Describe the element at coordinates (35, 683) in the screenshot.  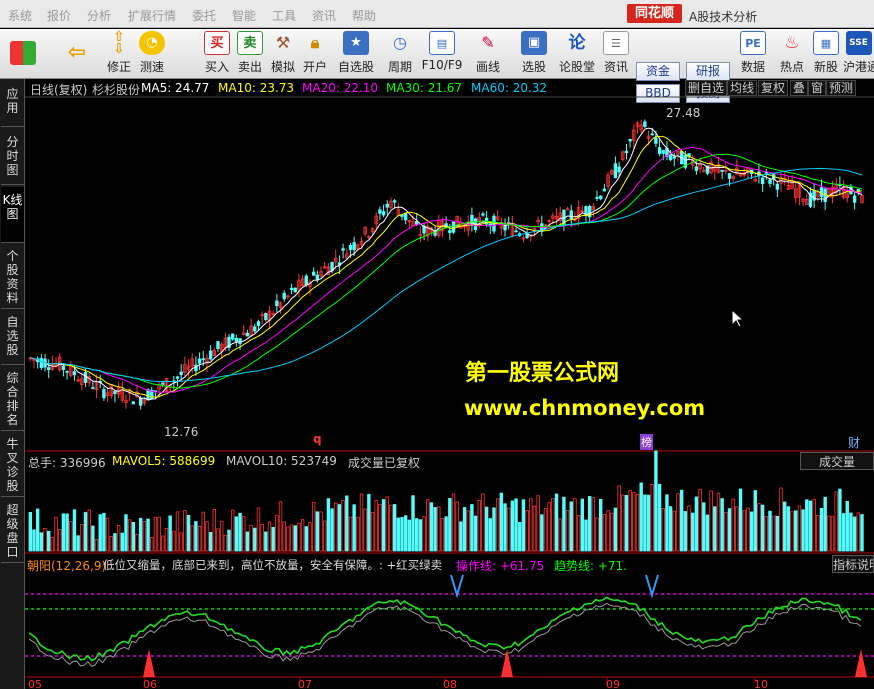
I see `x-axis-label: 05` at that location.